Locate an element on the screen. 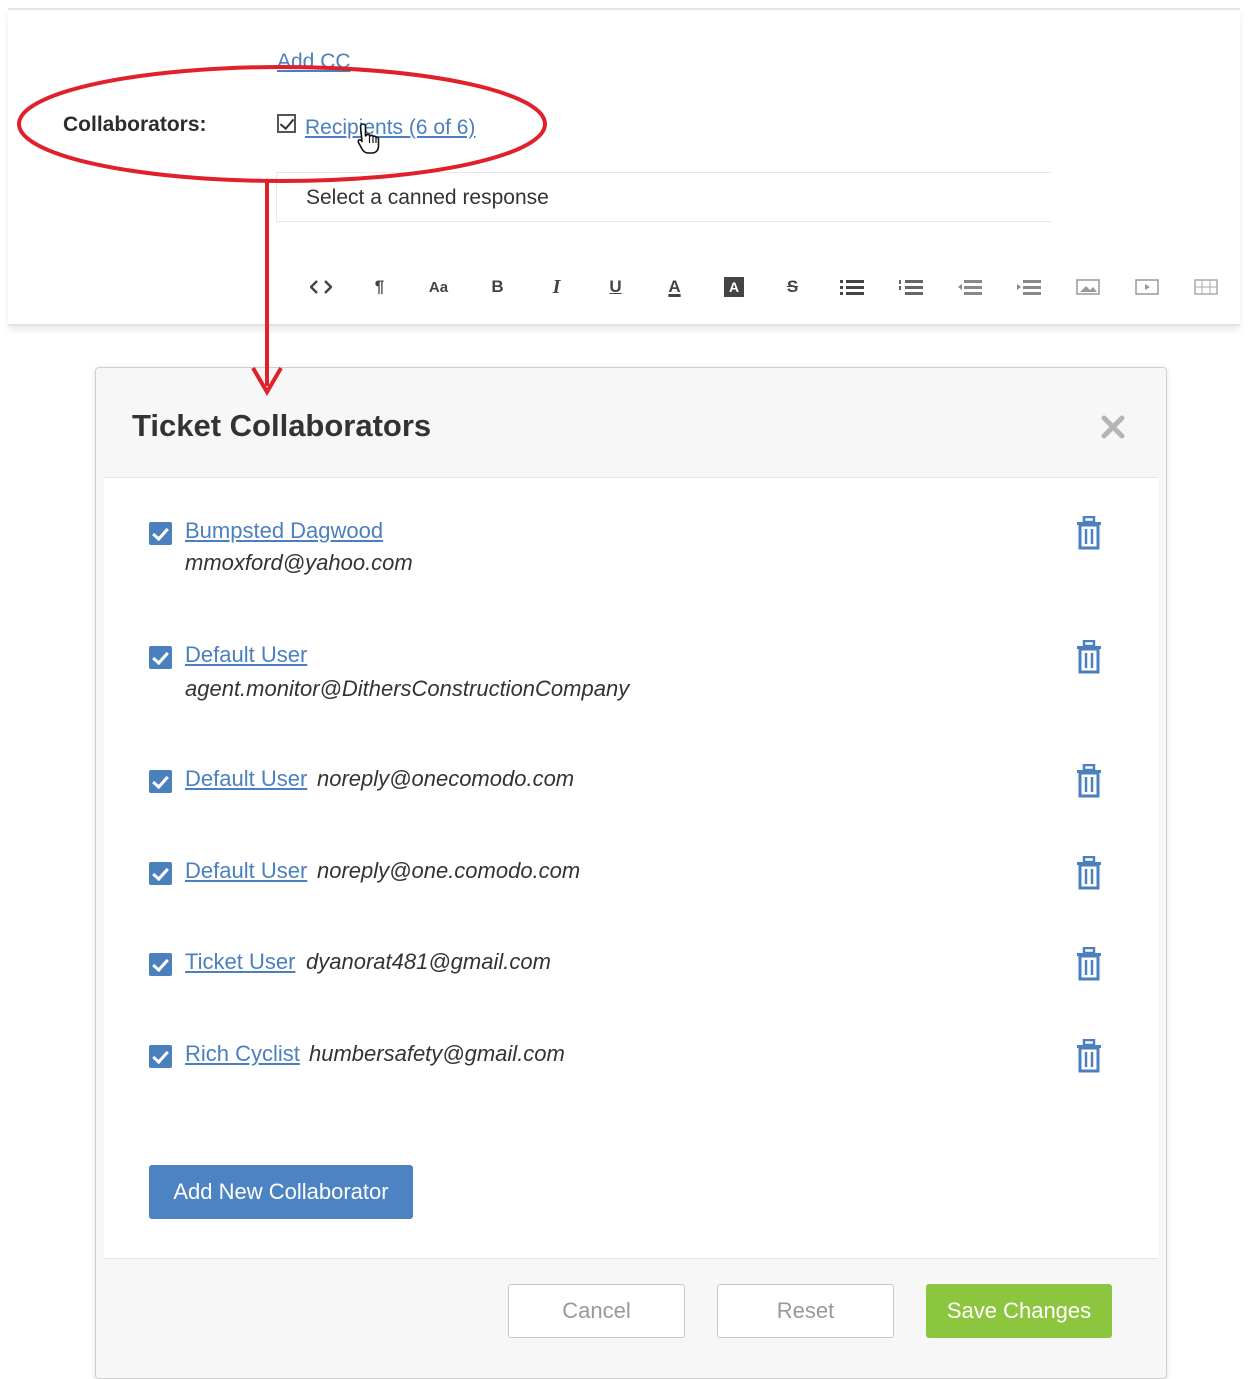 The height and width of the screenshot is (1379, 1248). code-view-icon is located at coordinates (320, 287).